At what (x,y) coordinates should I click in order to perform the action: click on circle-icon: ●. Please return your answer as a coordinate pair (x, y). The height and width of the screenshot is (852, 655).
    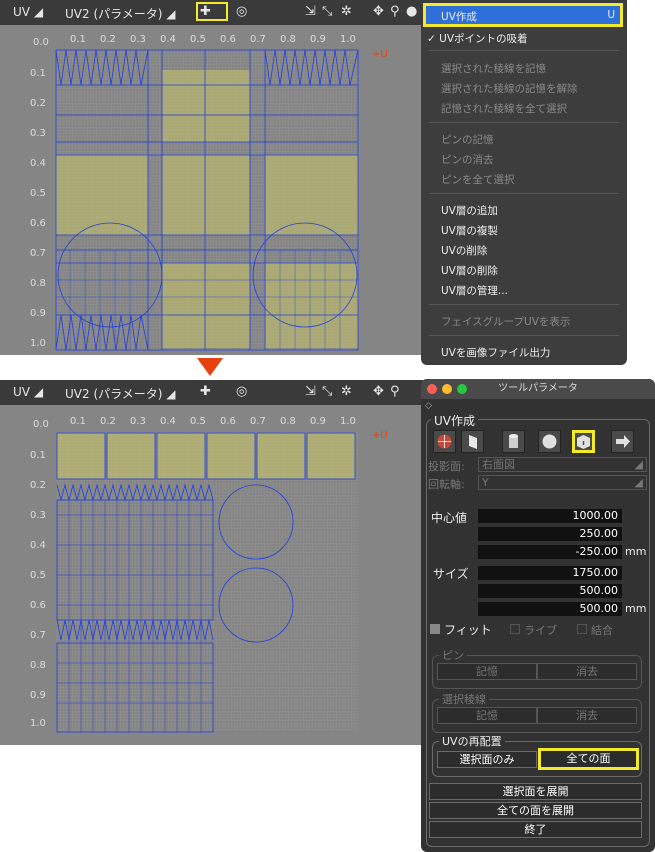
    Looking at the image, I should click on (411, 11).